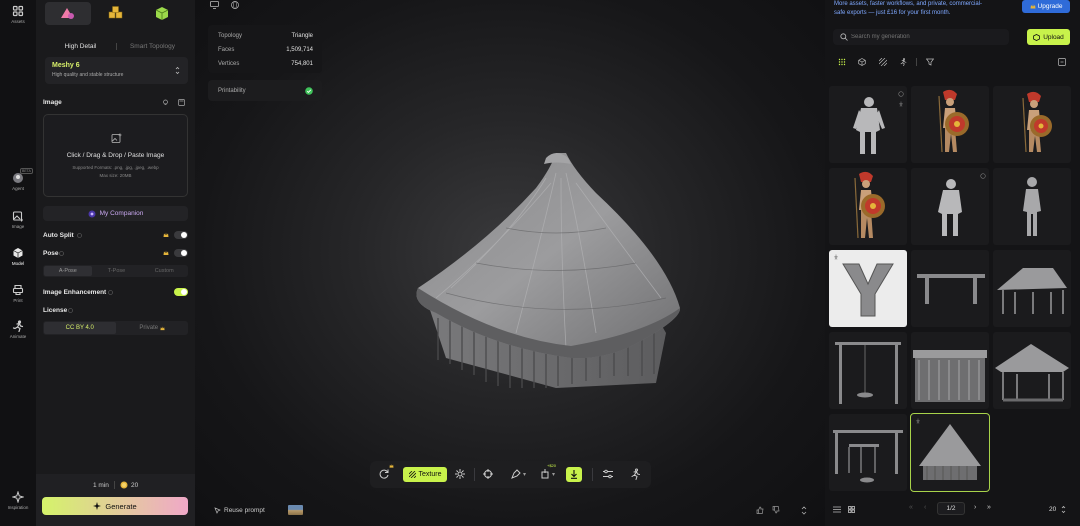 The image size is (1080, 526). What do you see at coordinates (776, 510) in the screenshot?
I see `thumbs-down-icon` at bounding box center [776, 510].